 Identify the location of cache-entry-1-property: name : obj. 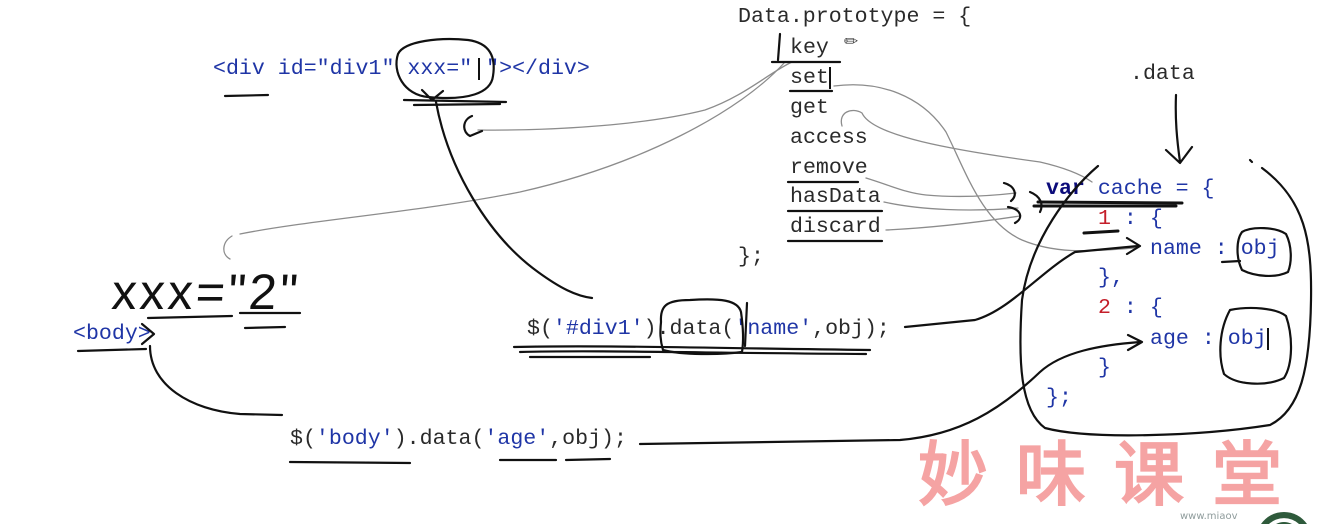
(1215, 249).